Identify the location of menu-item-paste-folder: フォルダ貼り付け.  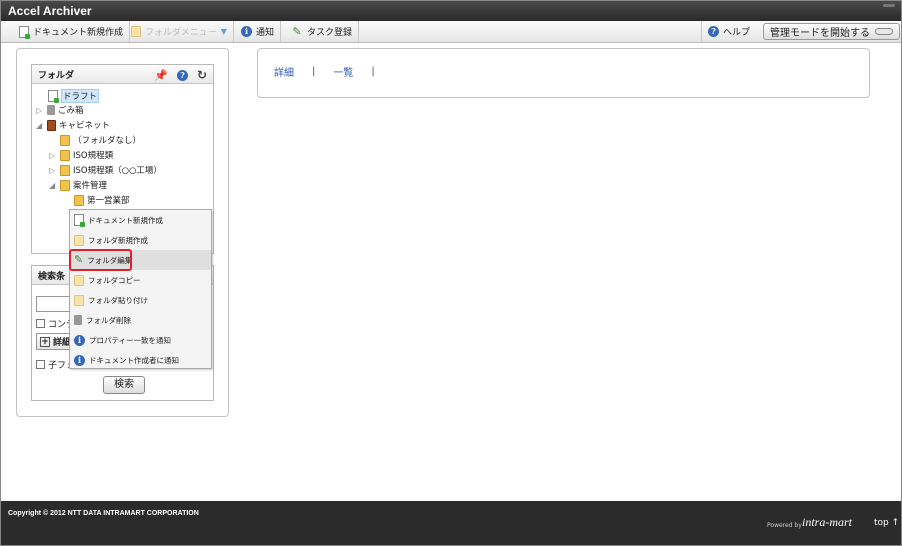
(140, 300).